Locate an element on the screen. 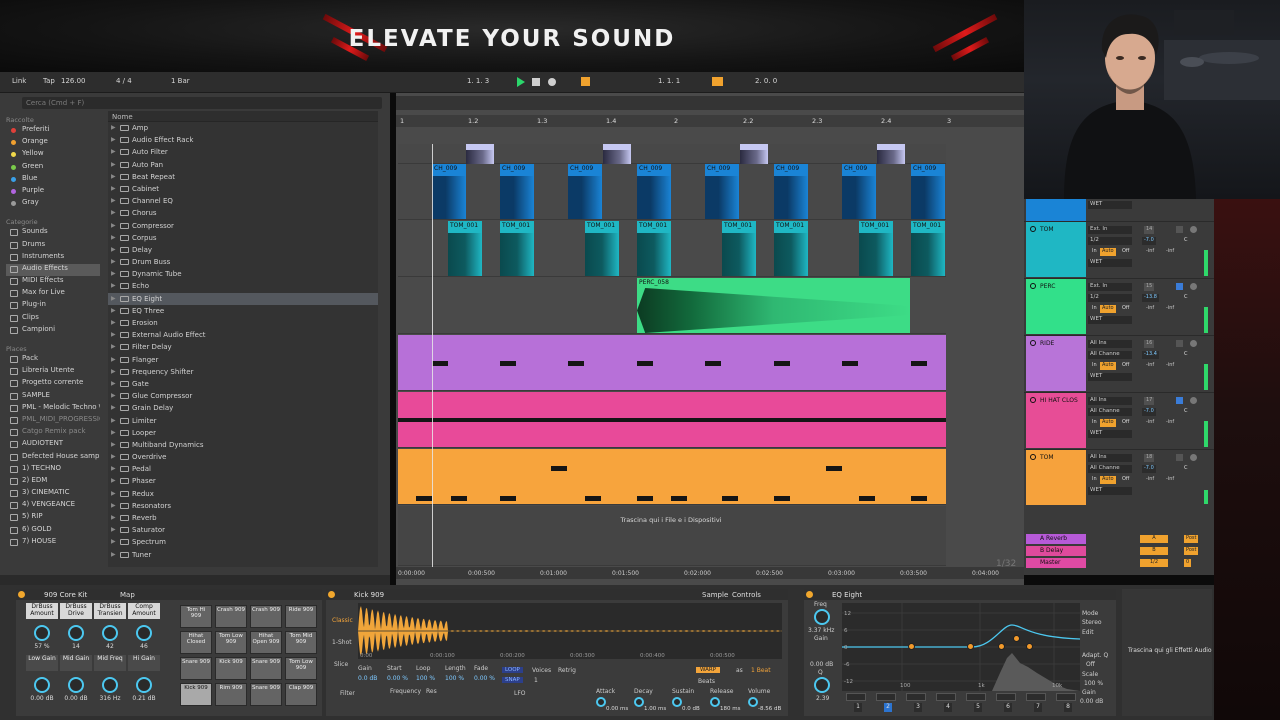 The width and height of the screenshot is (1280, 720). place-item: 3) CINEMATIC is located at coordinates (53, 494).